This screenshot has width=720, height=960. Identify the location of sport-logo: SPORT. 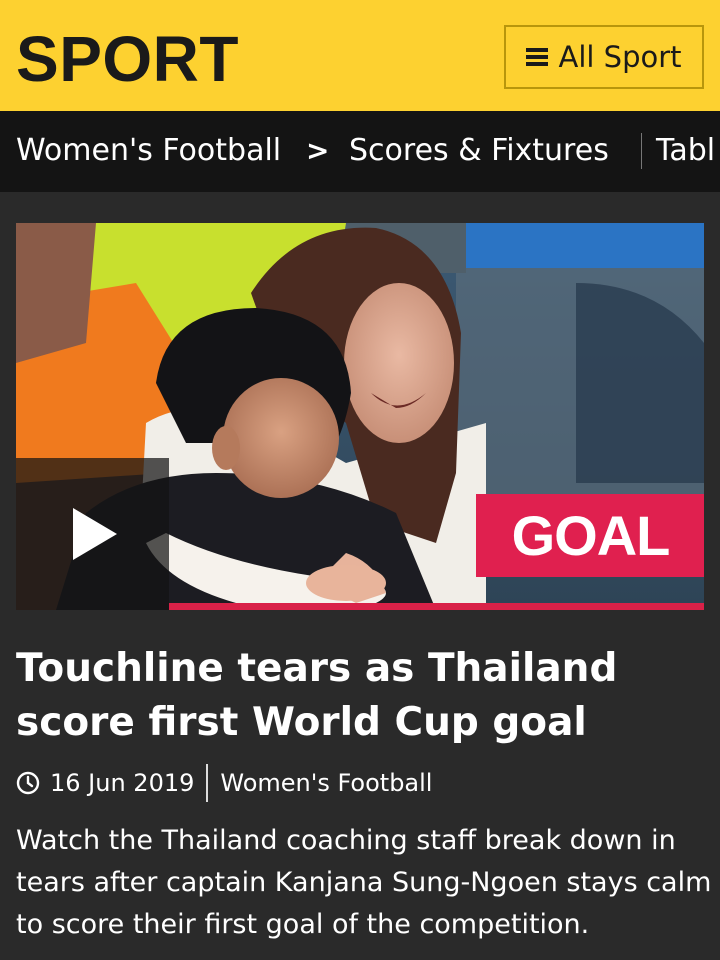
(127, 59).